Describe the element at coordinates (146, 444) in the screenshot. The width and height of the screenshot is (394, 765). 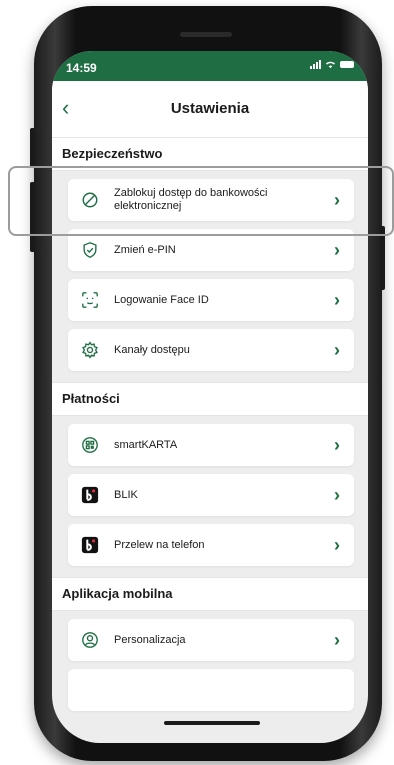
I see `settings-item-label: smartKARTA` at that location.